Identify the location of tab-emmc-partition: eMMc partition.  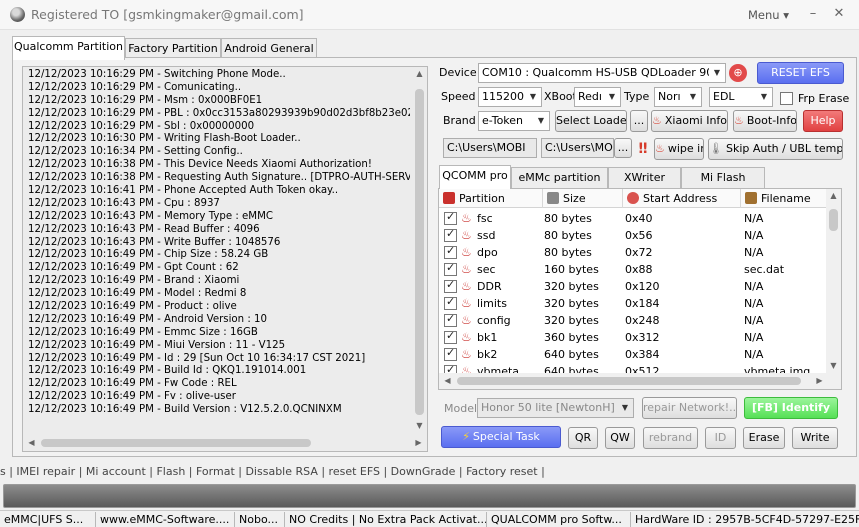
(559, 178).